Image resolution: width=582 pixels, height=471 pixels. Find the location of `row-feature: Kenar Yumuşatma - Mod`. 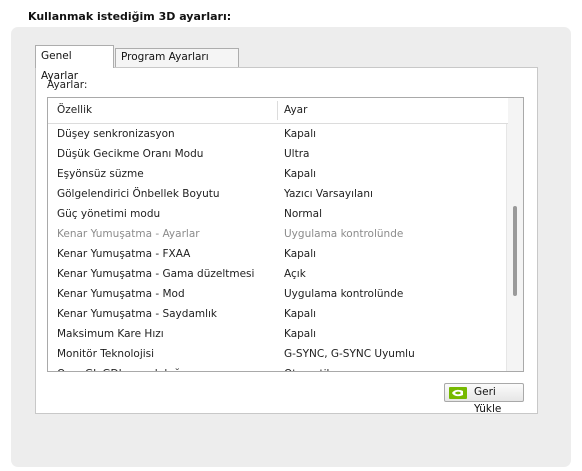

row-feature: Kenar Yumuşatma - Mod is located at coordinates (121, 294).